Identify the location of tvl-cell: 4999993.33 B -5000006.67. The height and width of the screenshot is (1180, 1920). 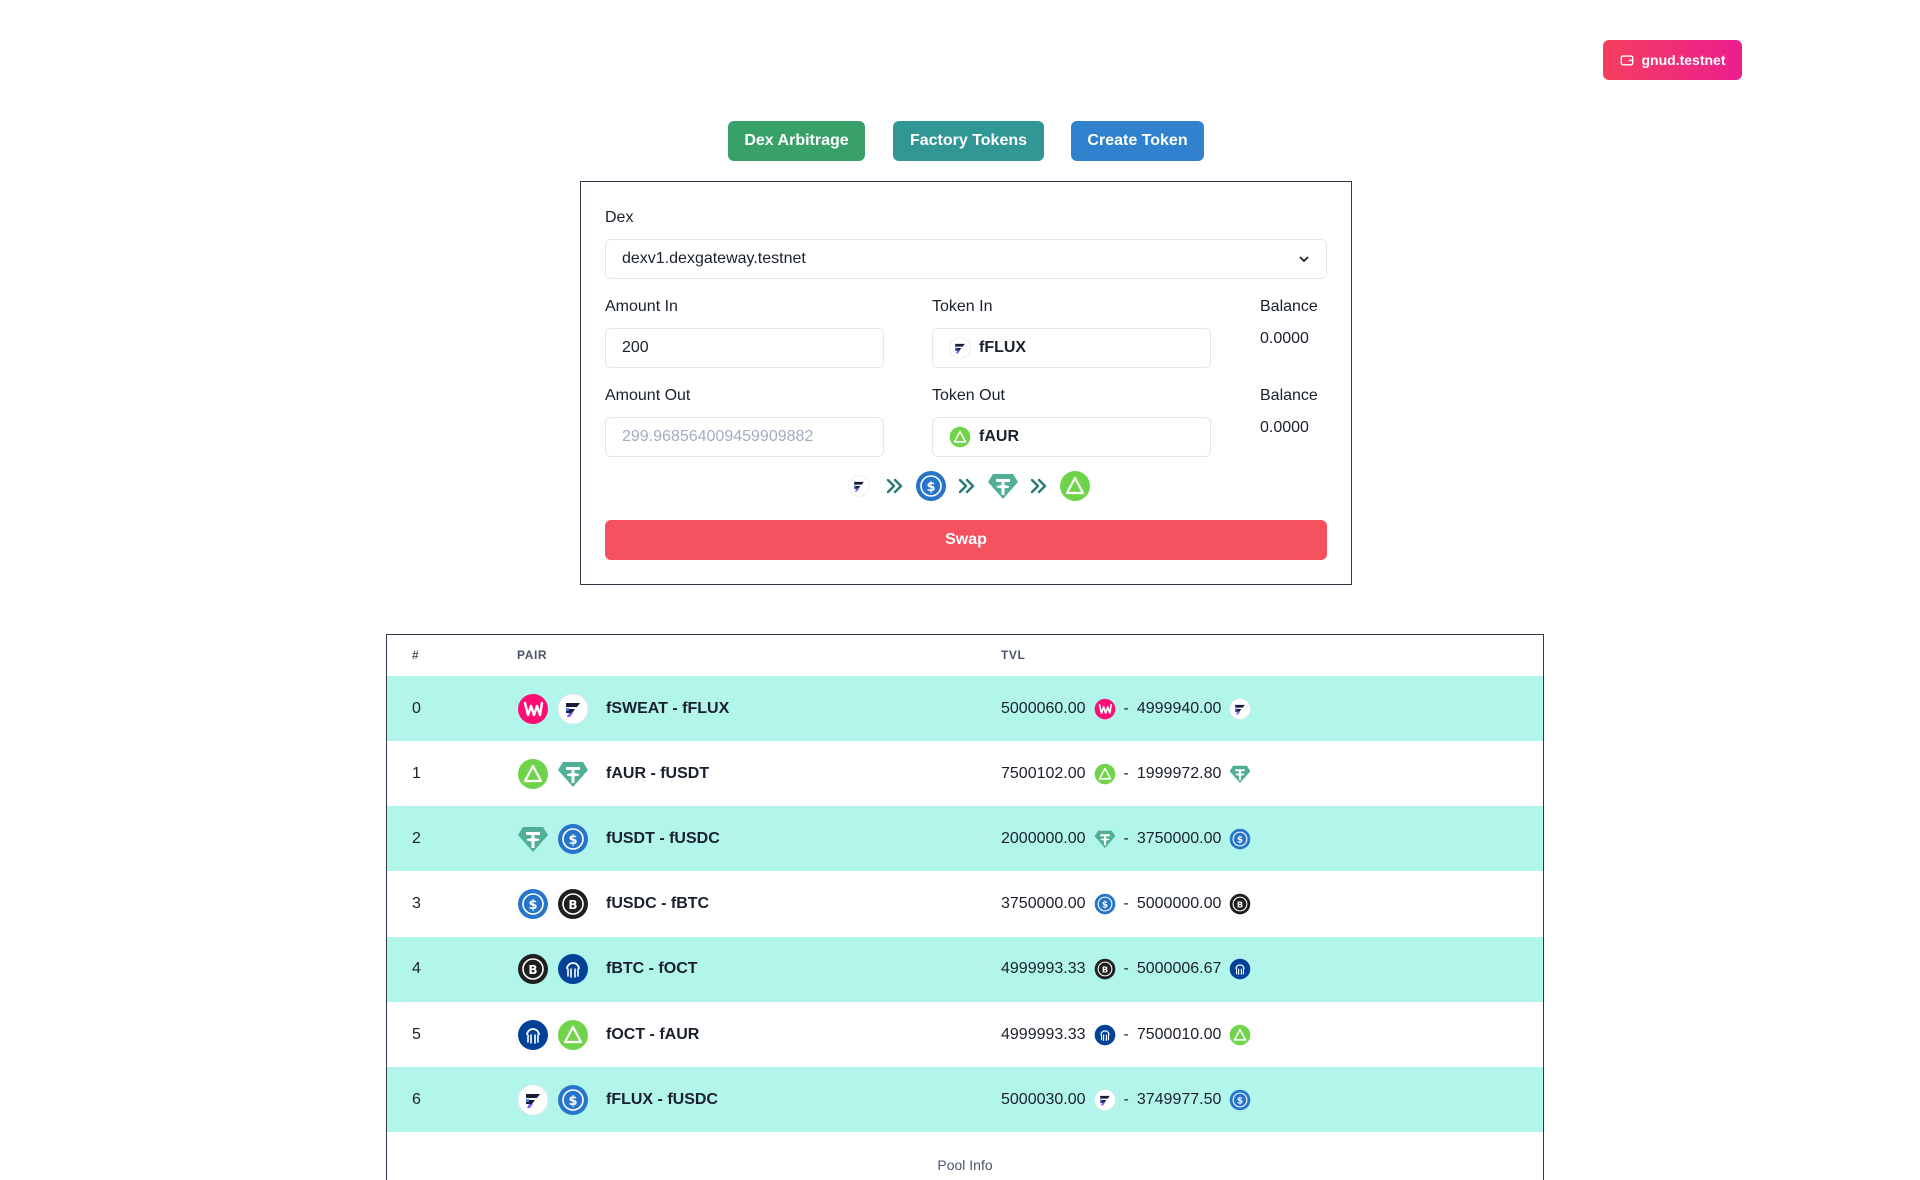
(1126, 969).